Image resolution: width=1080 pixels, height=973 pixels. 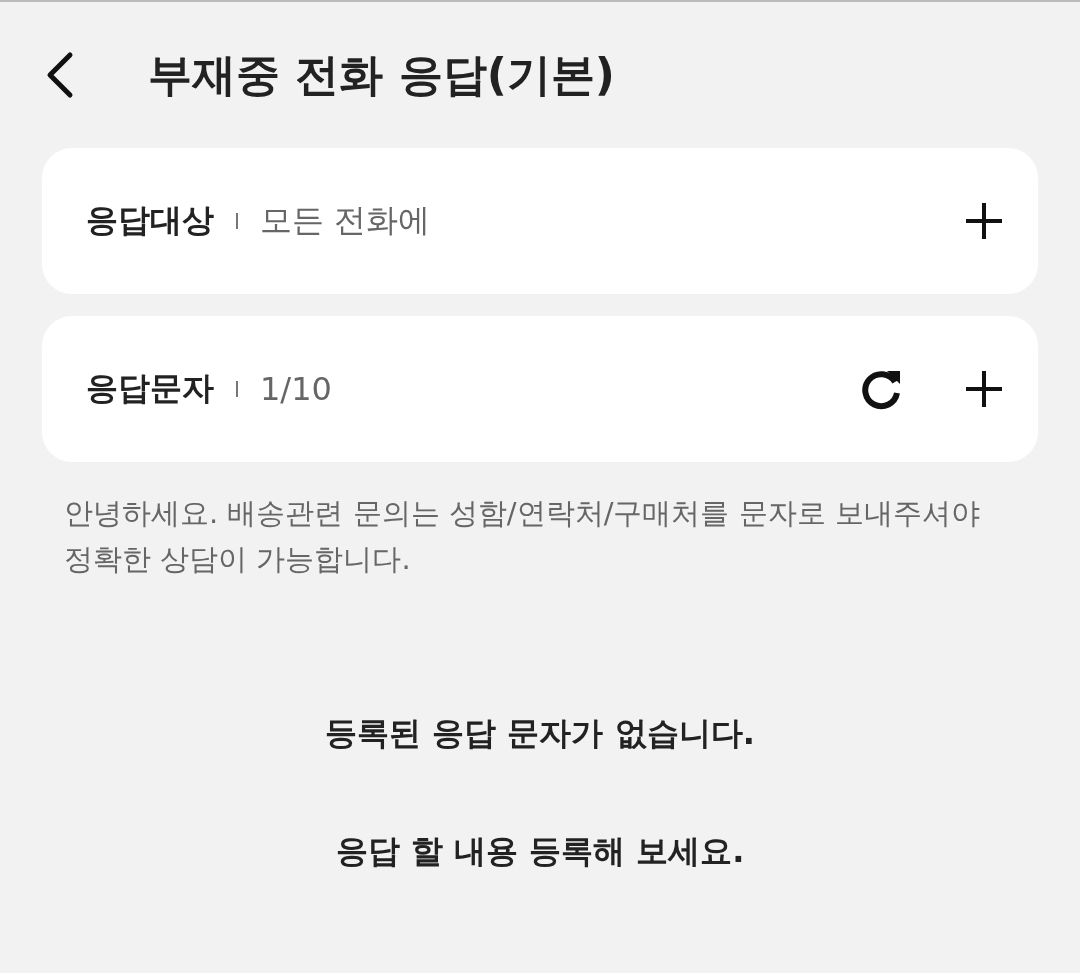 I want to click on settings-card: 응답문자 1/10, so click(x=540, y=389).